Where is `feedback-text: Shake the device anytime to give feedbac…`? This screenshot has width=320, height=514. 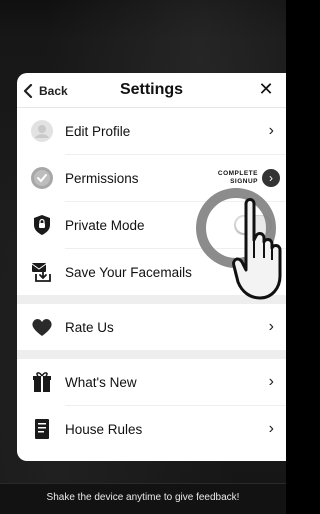 feedback-text: Shake the device anytime to give feedbac… is located at coordinates (143, 497).